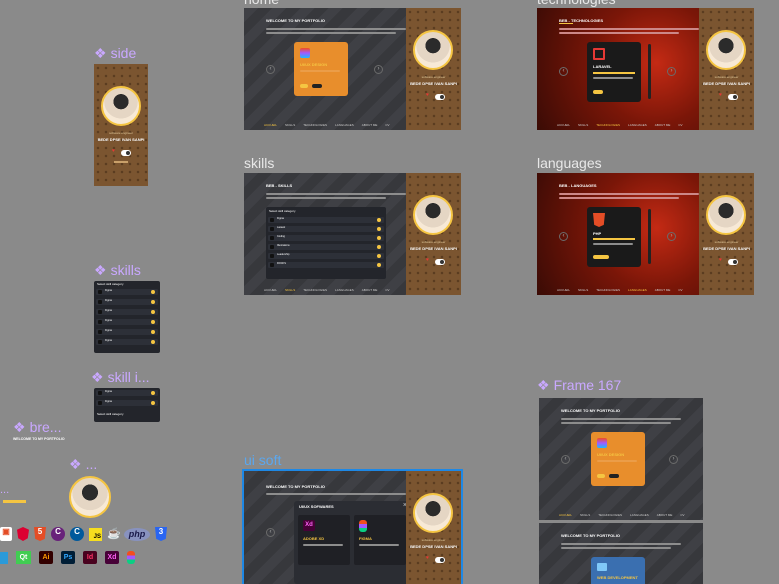  What do you see at coordinates (40, 534) in the screenshot?
I see `html5-icon: 5` at bounding box center [40, 534].